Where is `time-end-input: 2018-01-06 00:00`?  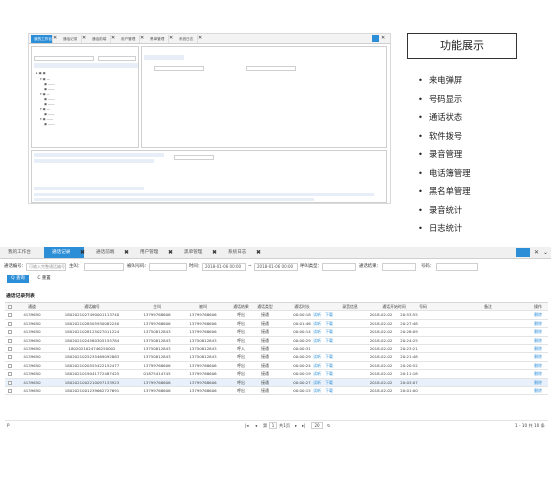
time-end-input: 2018-01-06 00:00 is located at coordinates (276, 267).